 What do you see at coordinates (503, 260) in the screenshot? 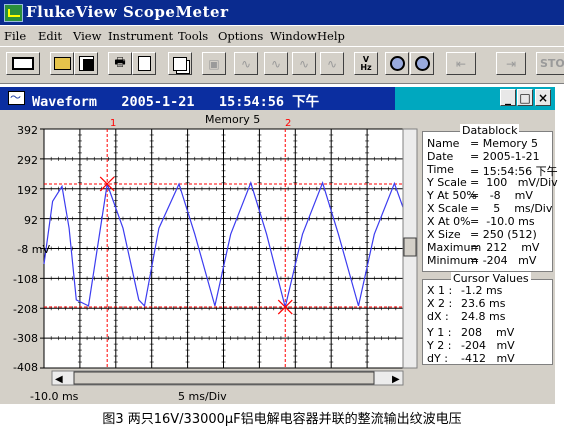
I see `datablock-value: = -204 mV` at bounding box center [503, 260].